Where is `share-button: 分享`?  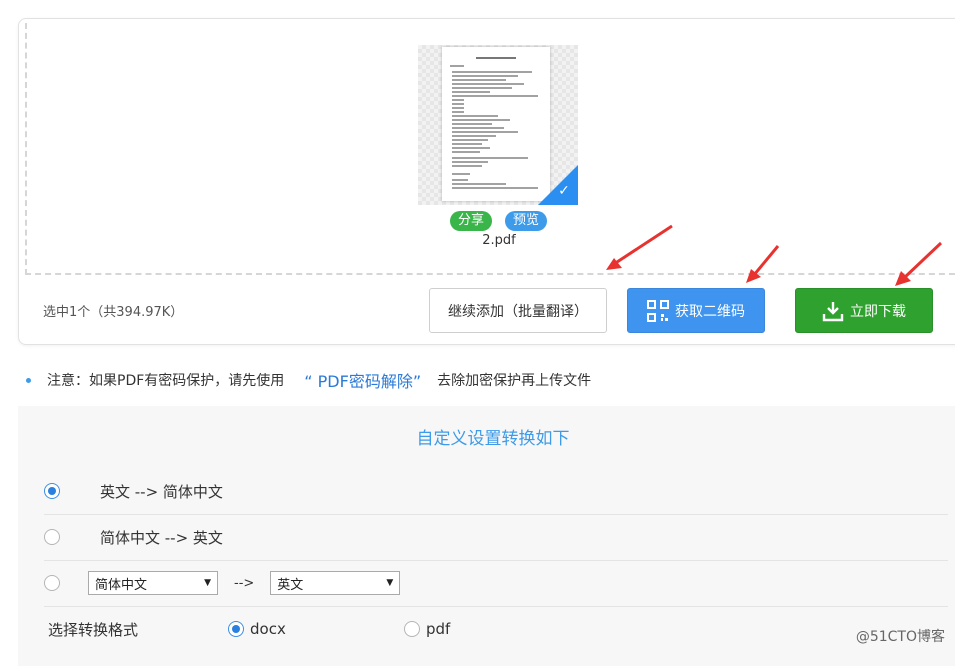 share-button: 分享 is located at coordinates (471, 221).